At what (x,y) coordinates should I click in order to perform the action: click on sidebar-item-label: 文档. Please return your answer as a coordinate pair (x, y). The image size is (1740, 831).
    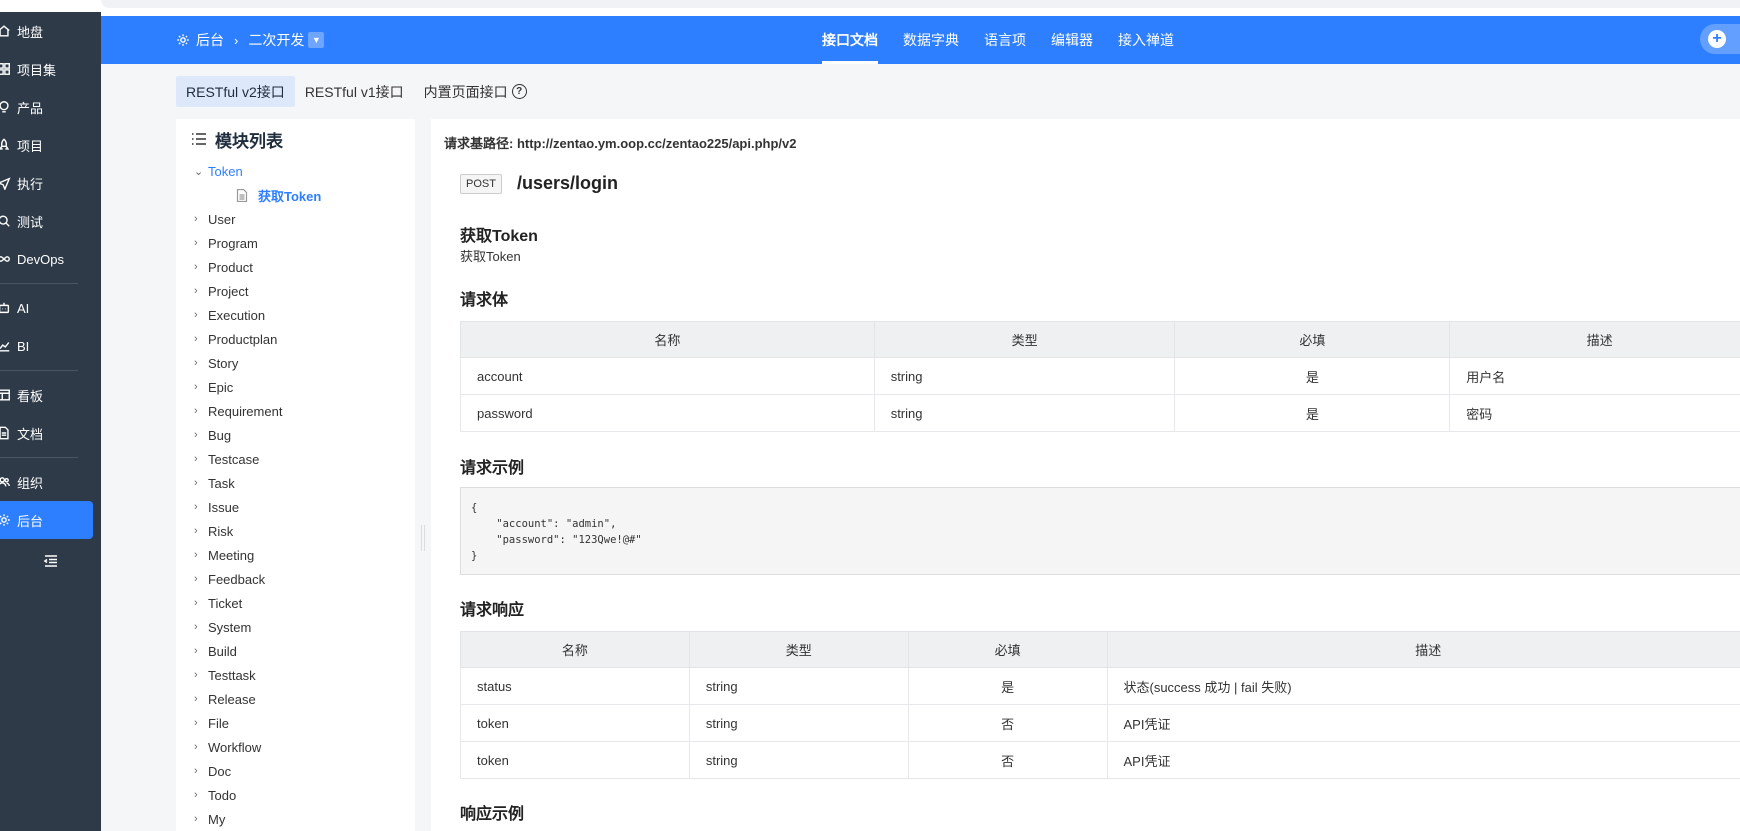
    Looking at the image, I should click on (30, 434).